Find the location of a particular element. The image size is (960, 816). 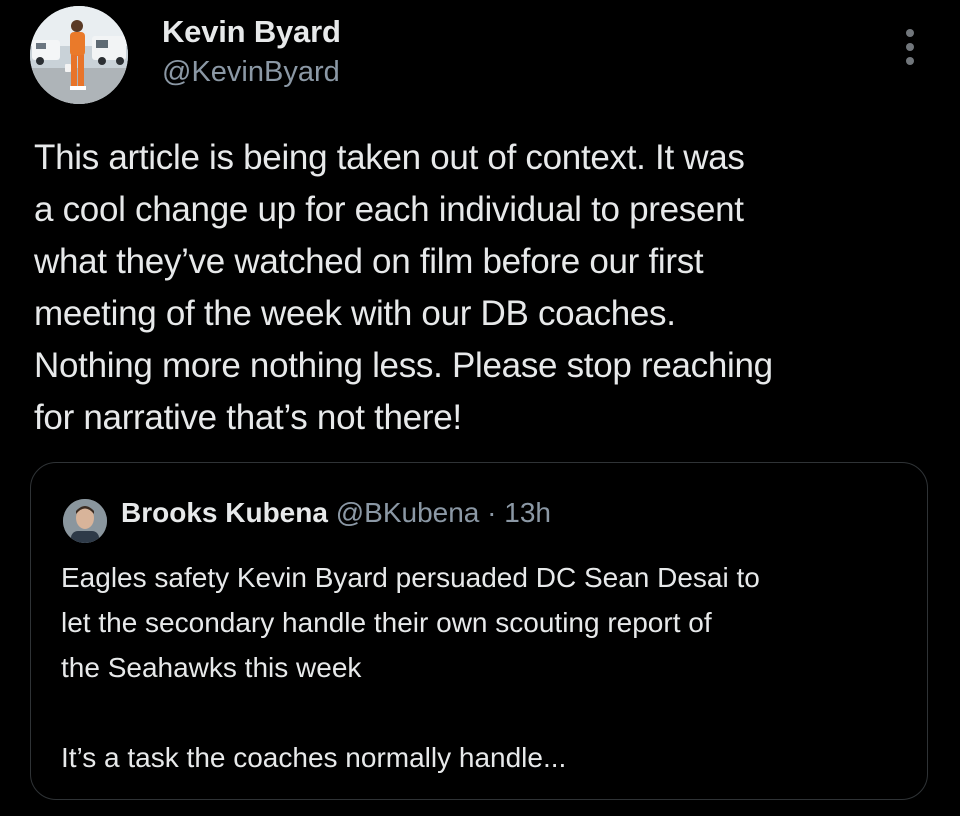

more-options-icon is located at coordinates (910, 47).